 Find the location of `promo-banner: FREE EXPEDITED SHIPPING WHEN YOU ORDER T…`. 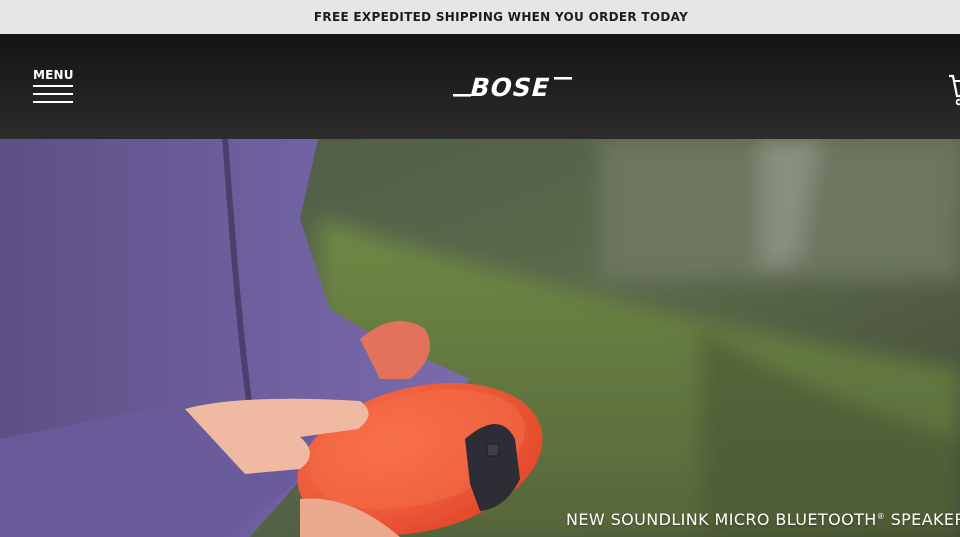

promo-banner: FREE EXPEDITED SHIPPING WHEN YOU ORDER T… is located at coordinates (480, 17).